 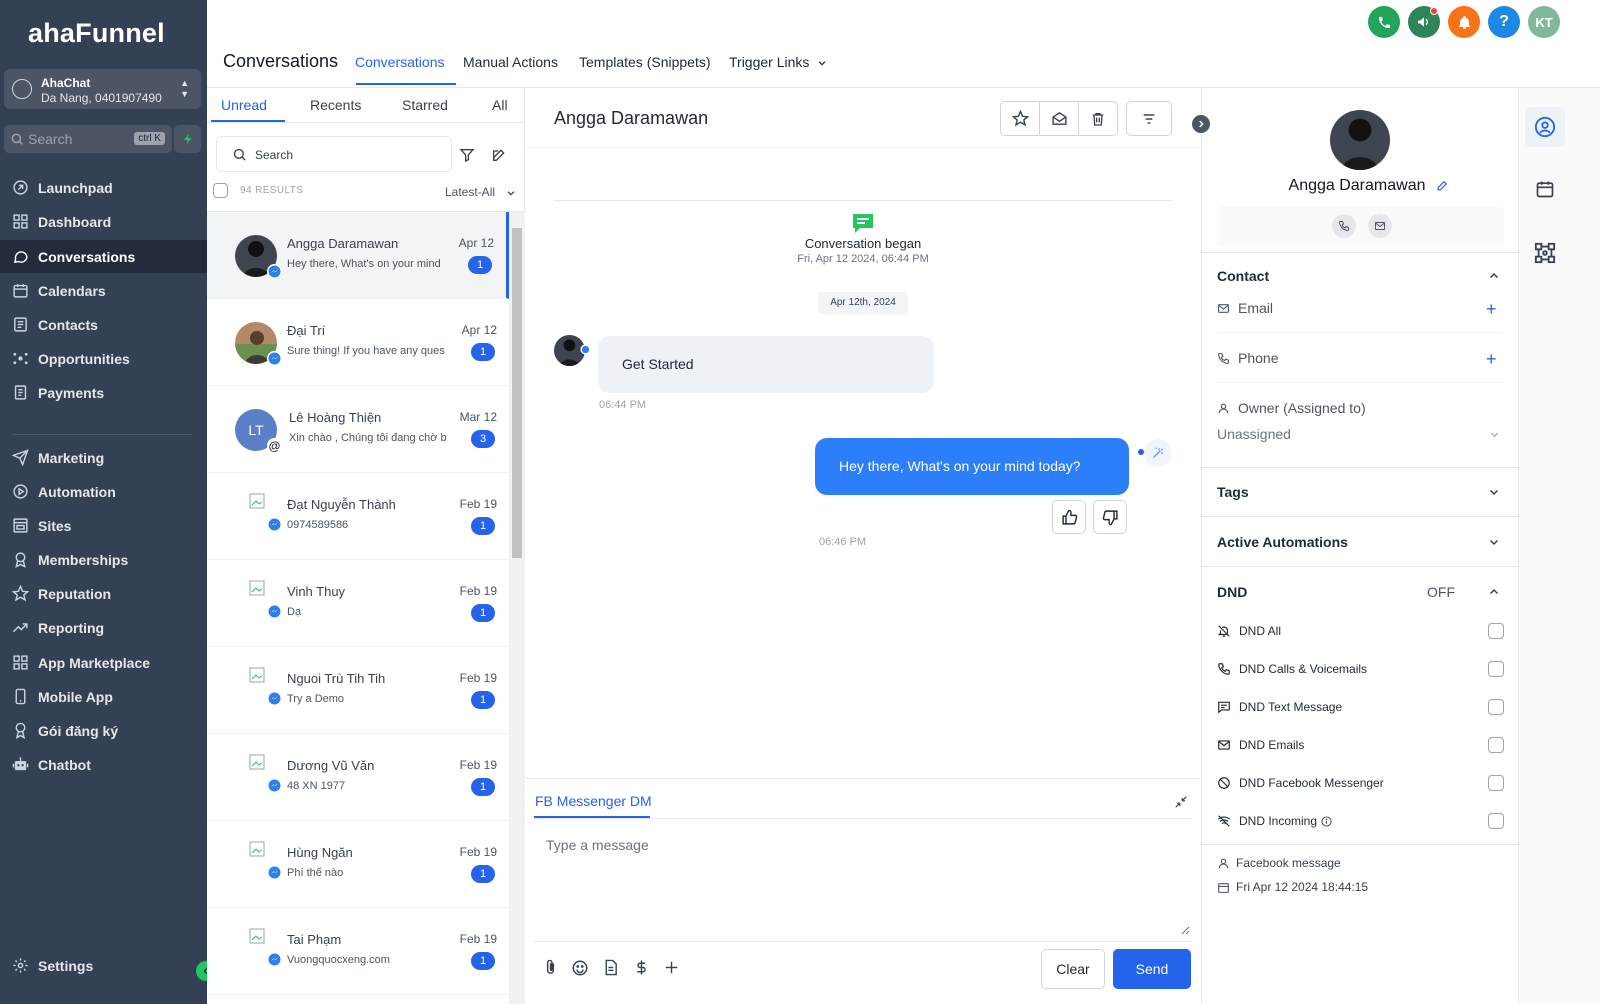 What do you see at coordinates (1384, 22) in the screenshot?
I see `phone-button` at bounding box center [1384, 22].